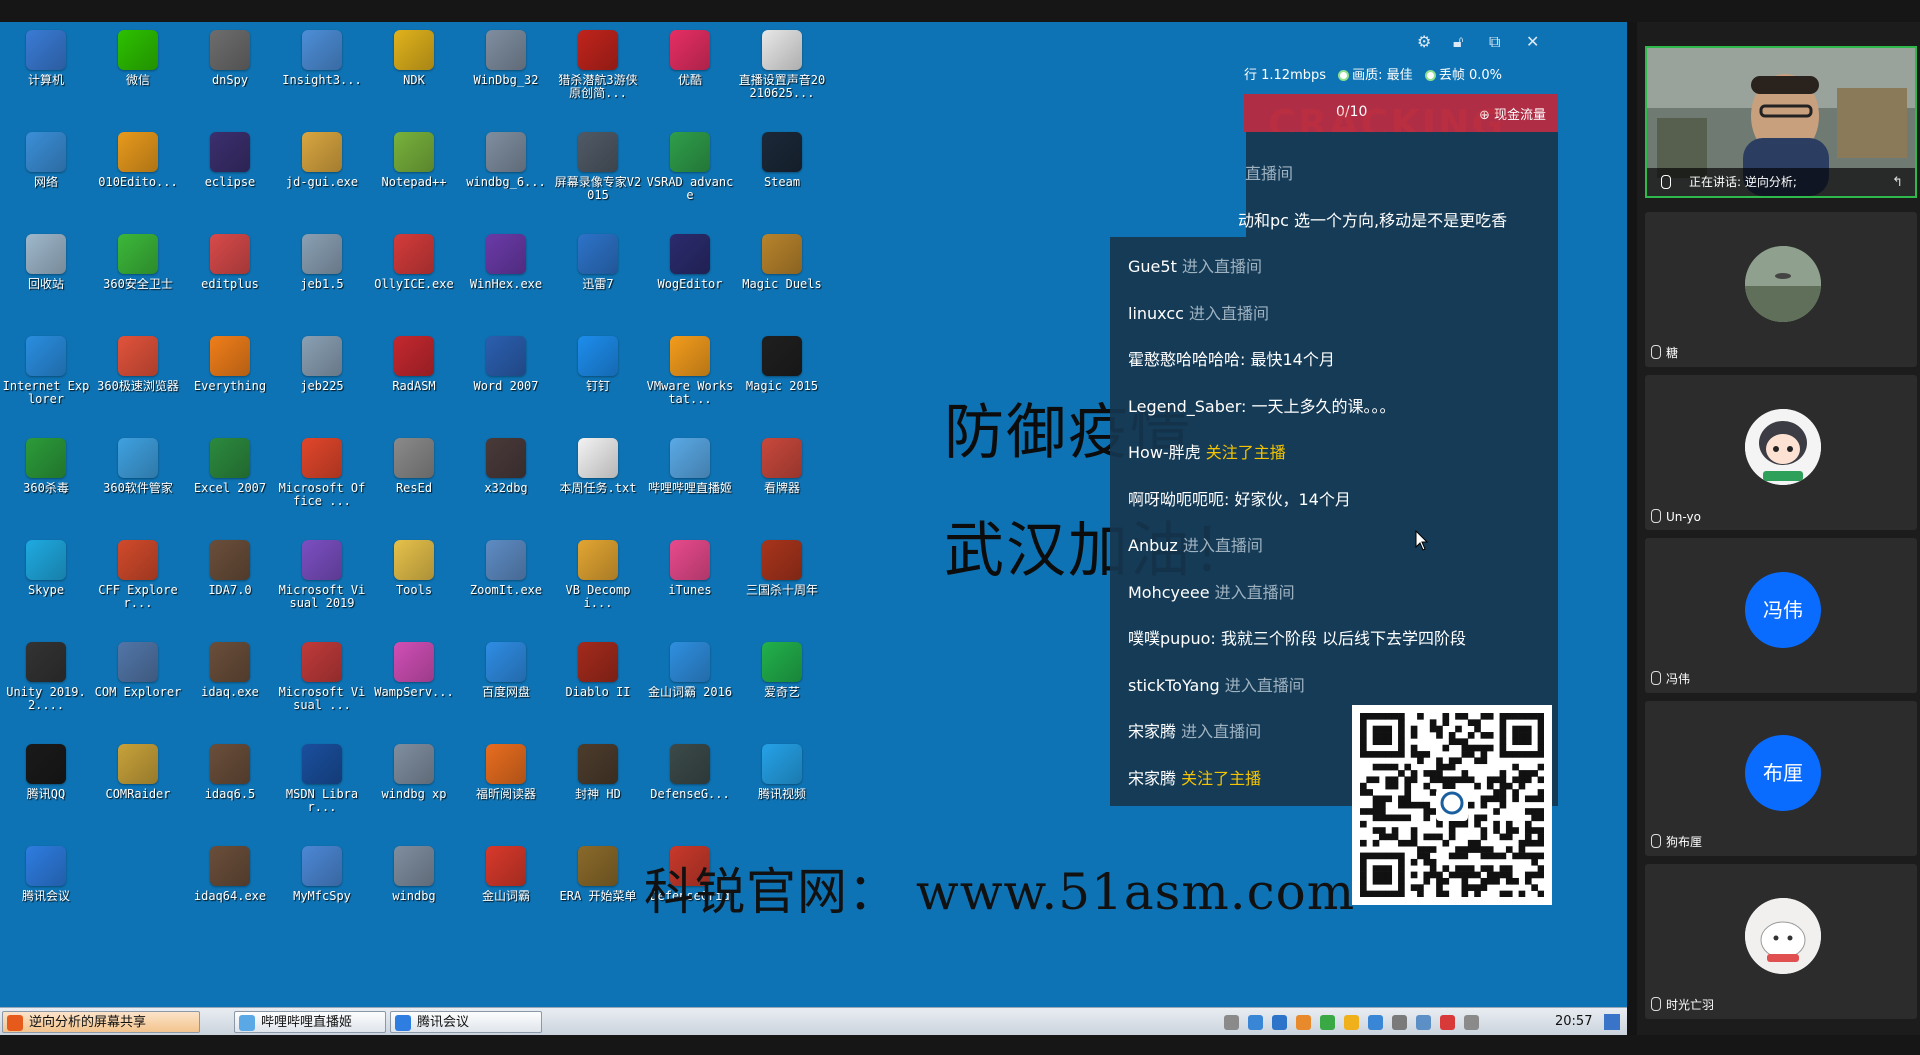 This screenshot has height=1055, width=1920. I want to click on show-desktop-icon, so click(1612, 1022).